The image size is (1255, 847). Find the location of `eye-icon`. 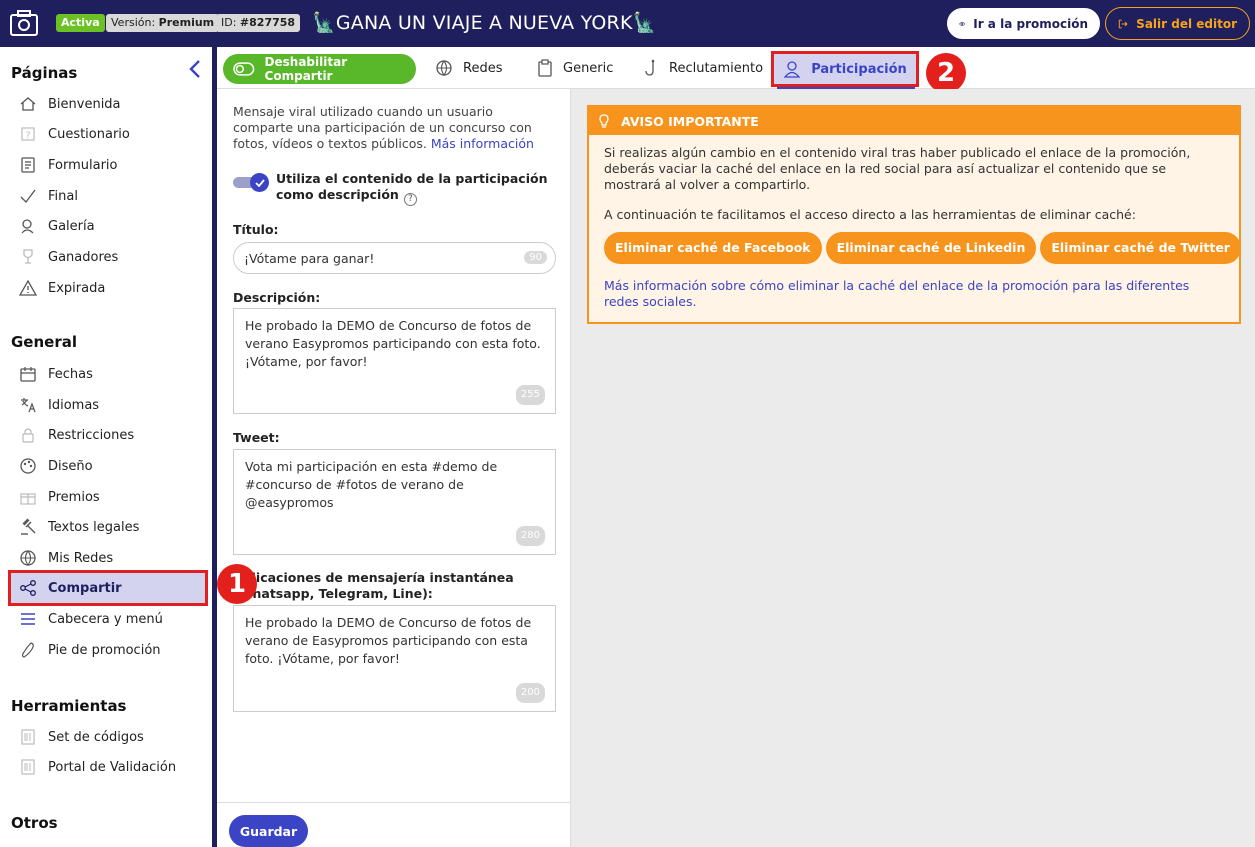

eye-icon is located at coordinates (962, 23).